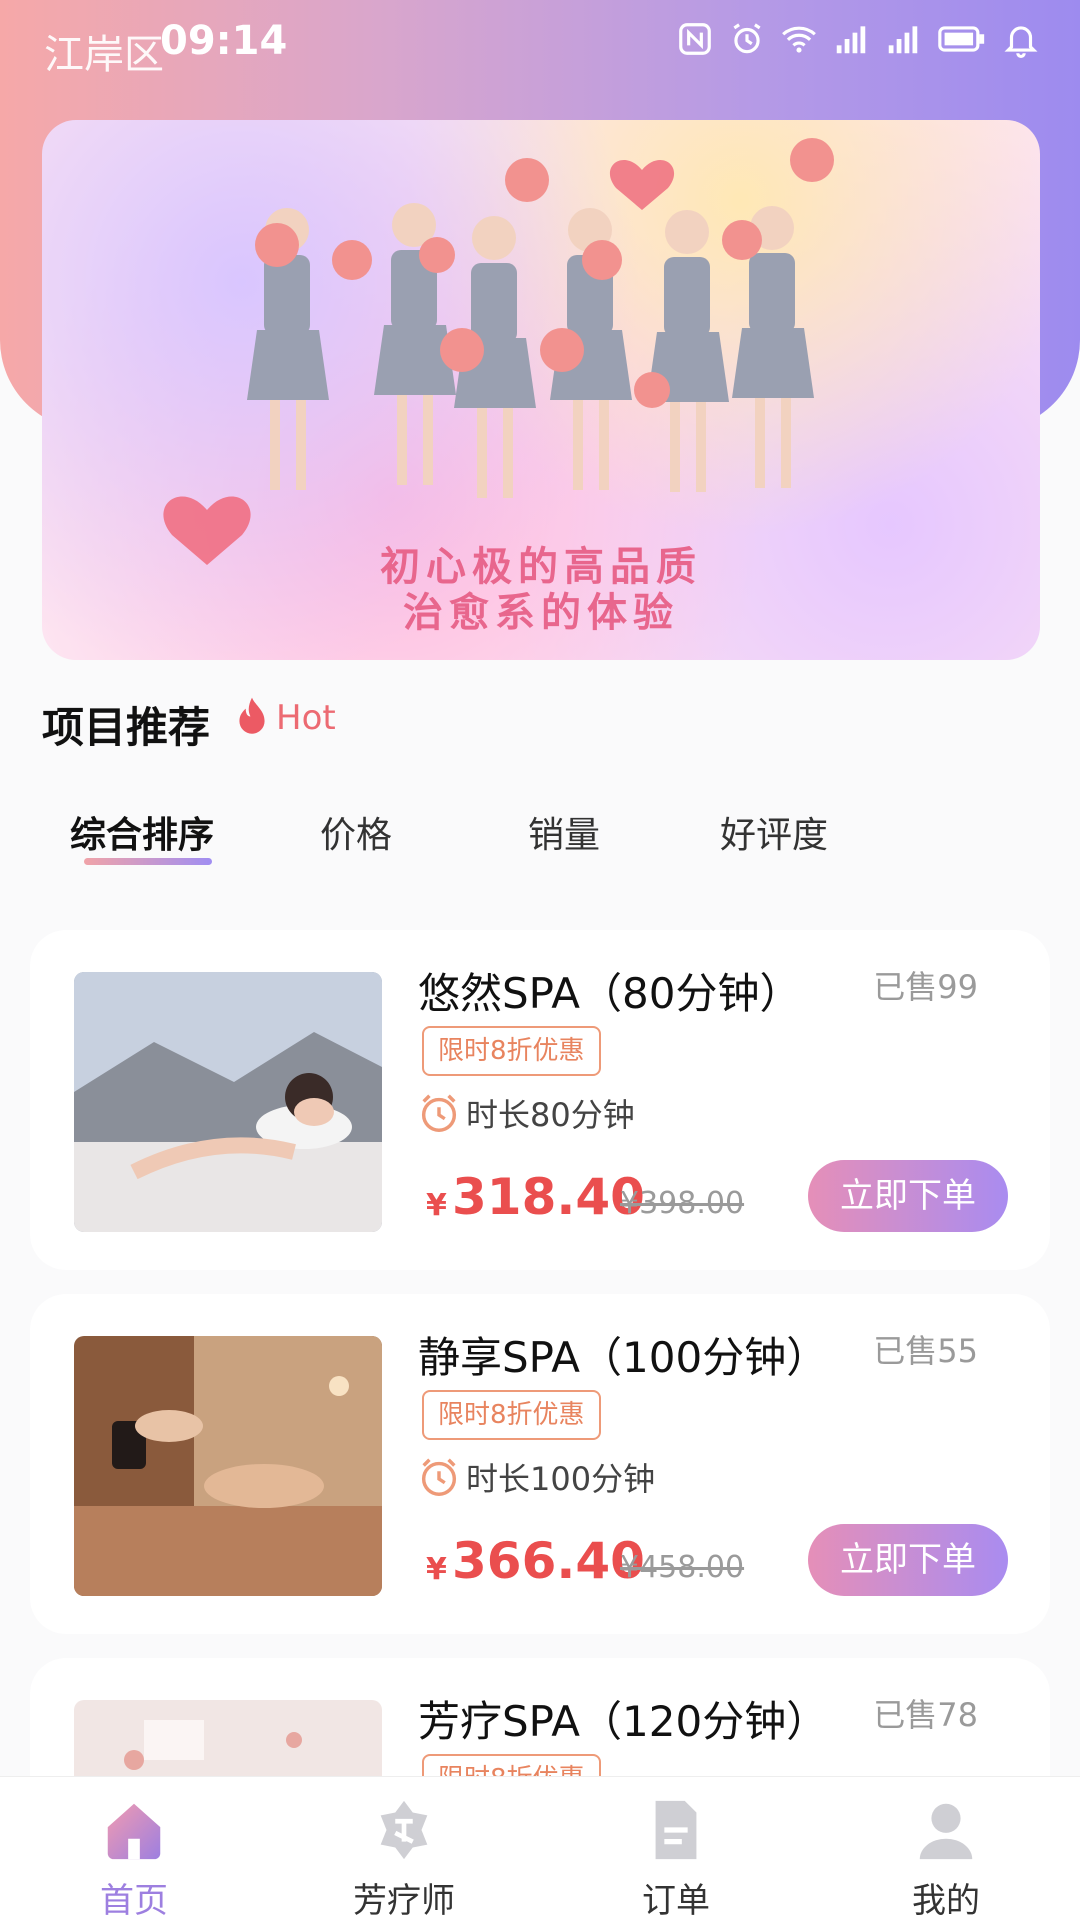  Describe the element at coordinates (564, 832) in the screenshot. I see `tab-sales: 销量` at that location.